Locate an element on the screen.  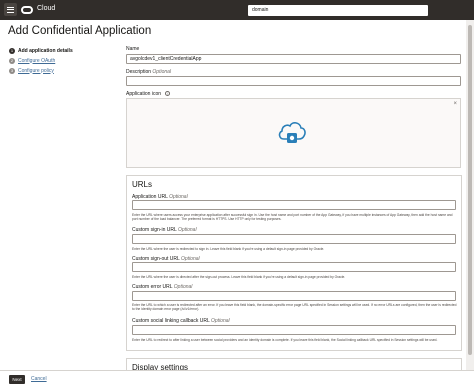
name-label: Name is located at coordinates (133, 49).